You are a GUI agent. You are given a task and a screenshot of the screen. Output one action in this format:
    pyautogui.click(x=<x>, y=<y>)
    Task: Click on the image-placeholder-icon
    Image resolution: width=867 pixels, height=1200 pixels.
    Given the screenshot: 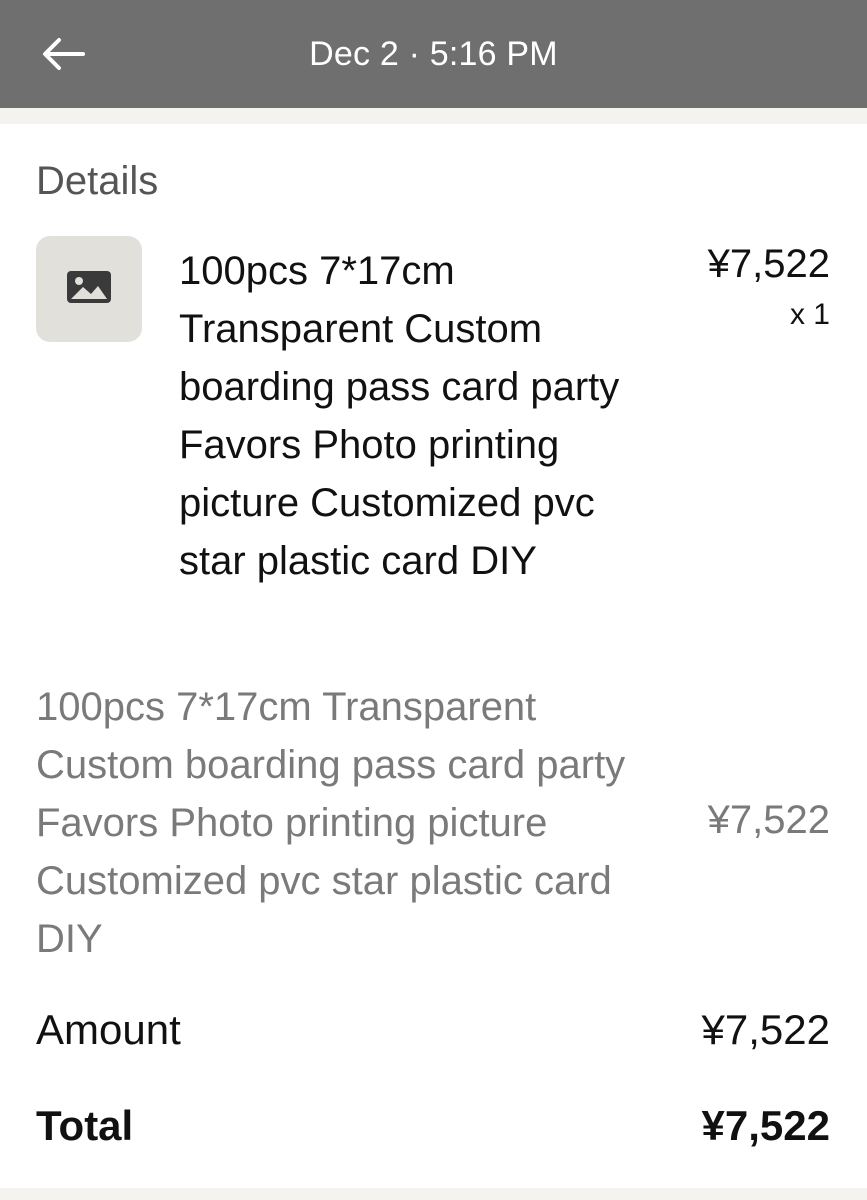 What is the action you would take?
    pyautogui.click(x=89, y=289)
    